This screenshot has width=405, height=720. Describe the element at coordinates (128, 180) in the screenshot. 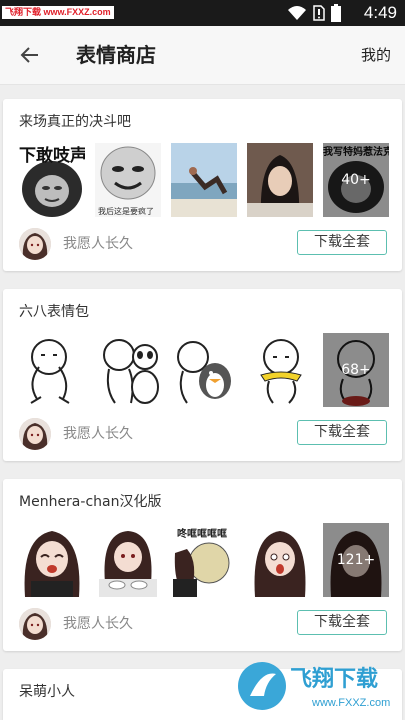

I see `sticker-thumb: 我后这是要疯了` at that location.